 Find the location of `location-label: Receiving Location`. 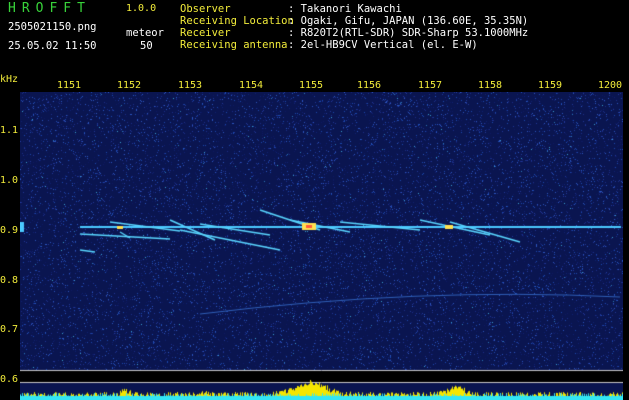

location-label: Receiving Location is located at coordinates (237, 21).